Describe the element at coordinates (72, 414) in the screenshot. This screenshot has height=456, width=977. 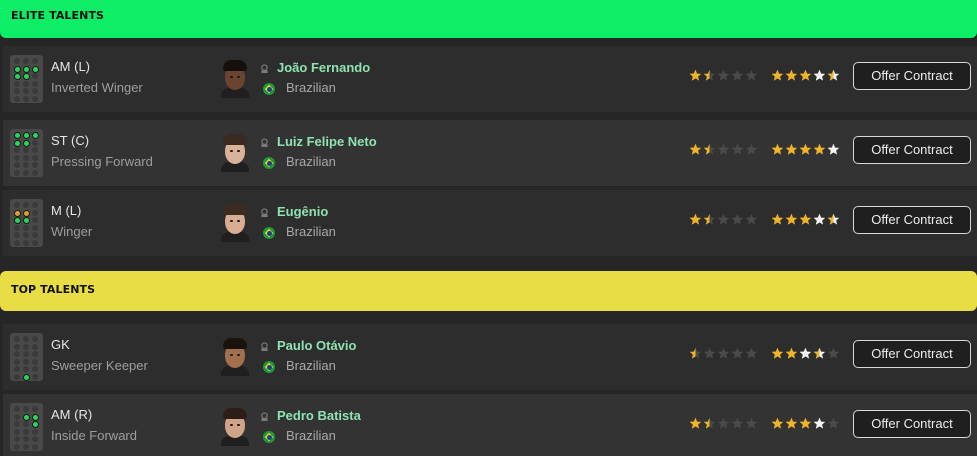
I see `player-position: AM (R)` at that location.